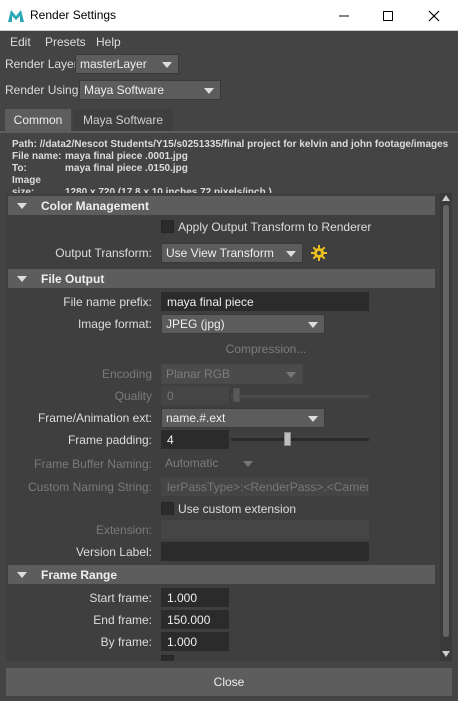 The width and height of the screenshot is (458, 701). I want to click on settings-scrollbar, so click(446, 427).